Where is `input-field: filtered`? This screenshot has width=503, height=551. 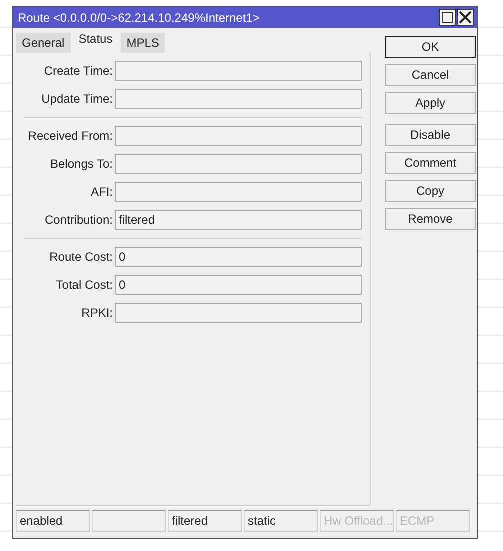 input-field: filtered is located at coordinates (238, 220).